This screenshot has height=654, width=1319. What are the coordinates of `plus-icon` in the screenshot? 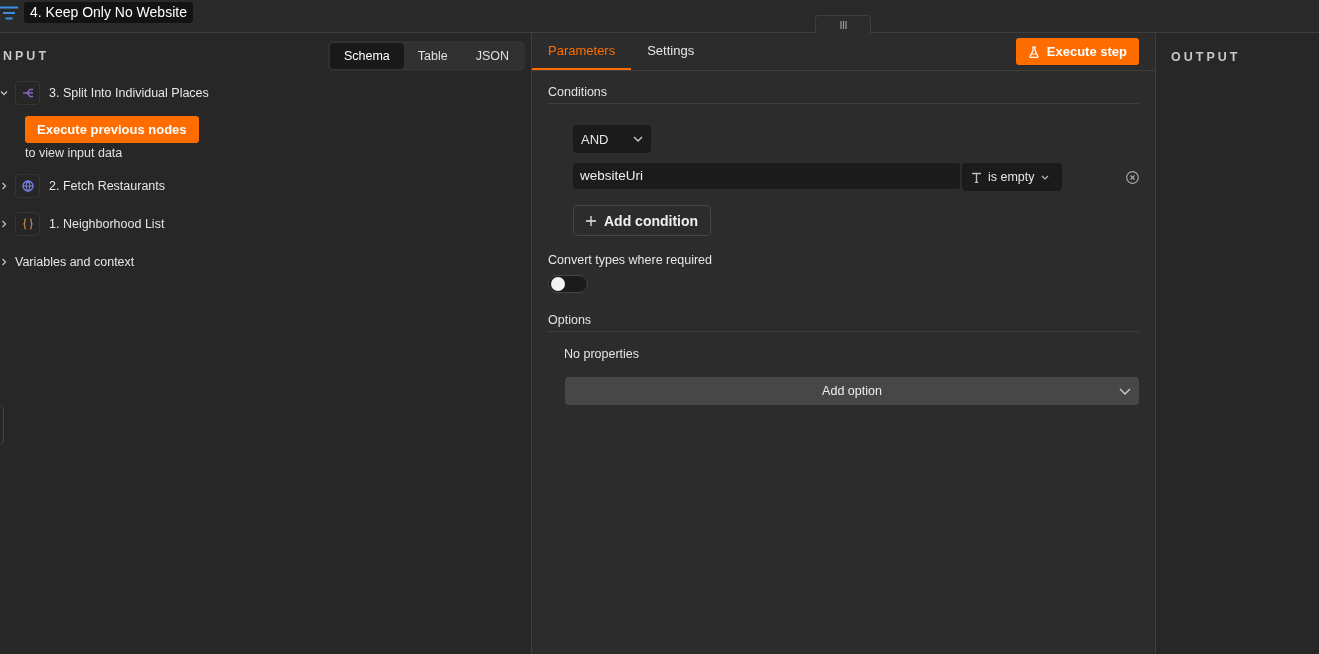 It's located at (591, 220).